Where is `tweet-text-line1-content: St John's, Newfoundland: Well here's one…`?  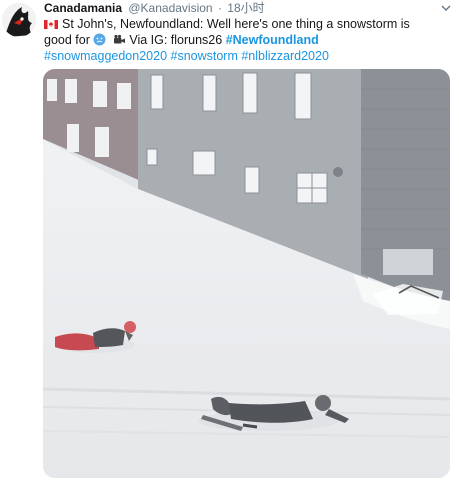
tweet-text-line1-content: St John's, Newfoundland: Well here's one… is located at coordinates (236, 24).